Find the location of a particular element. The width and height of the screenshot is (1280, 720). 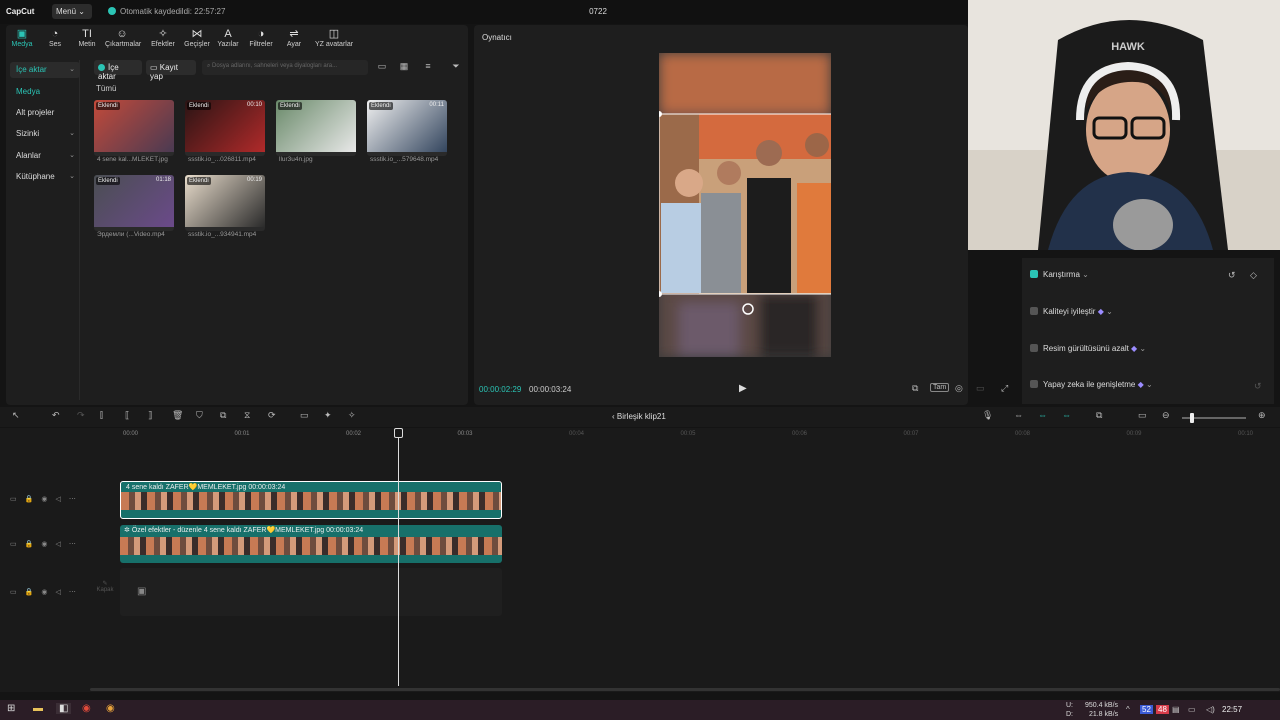

delete-icon: 🗑 is located at coordinates (177, 415).